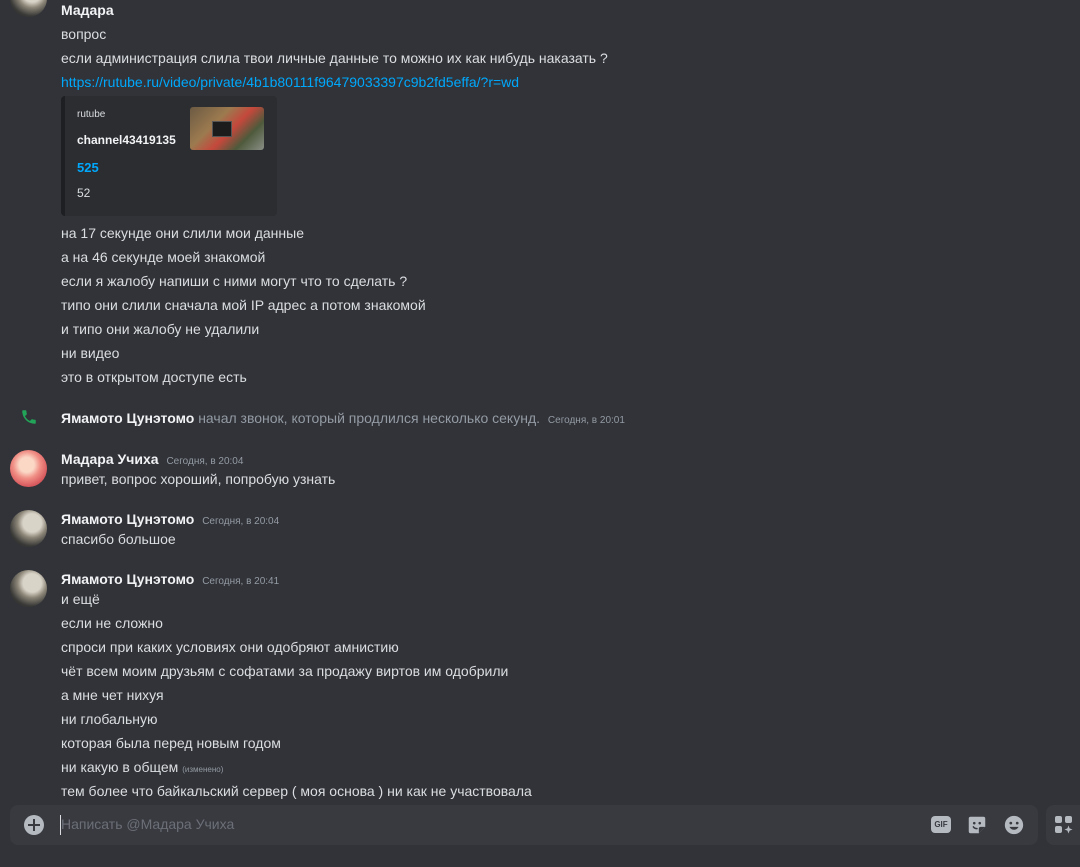 The image size is (1080, 867). What do you see at coordinates (91, 114) in the screenshot?
I see `embed-provider: rutube` at bounding box center [91, 114].